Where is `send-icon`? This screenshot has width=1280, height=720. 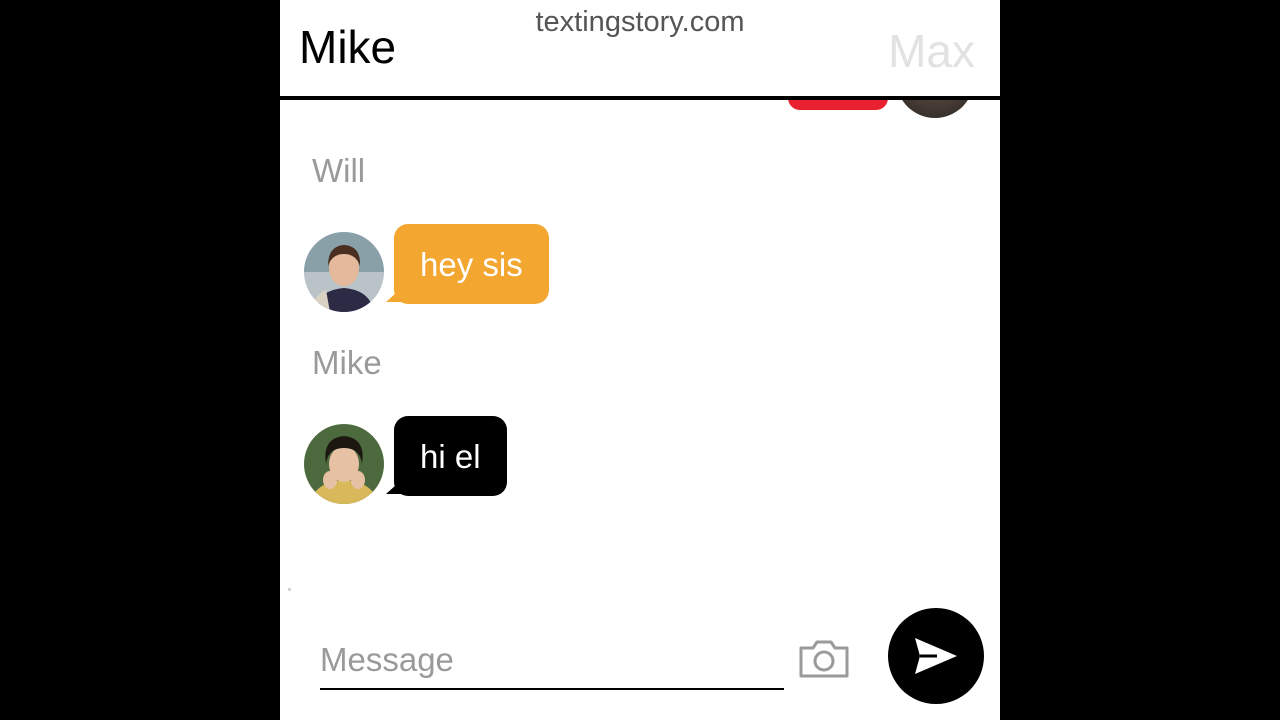
send-icon is located at coordinates (936, 656).